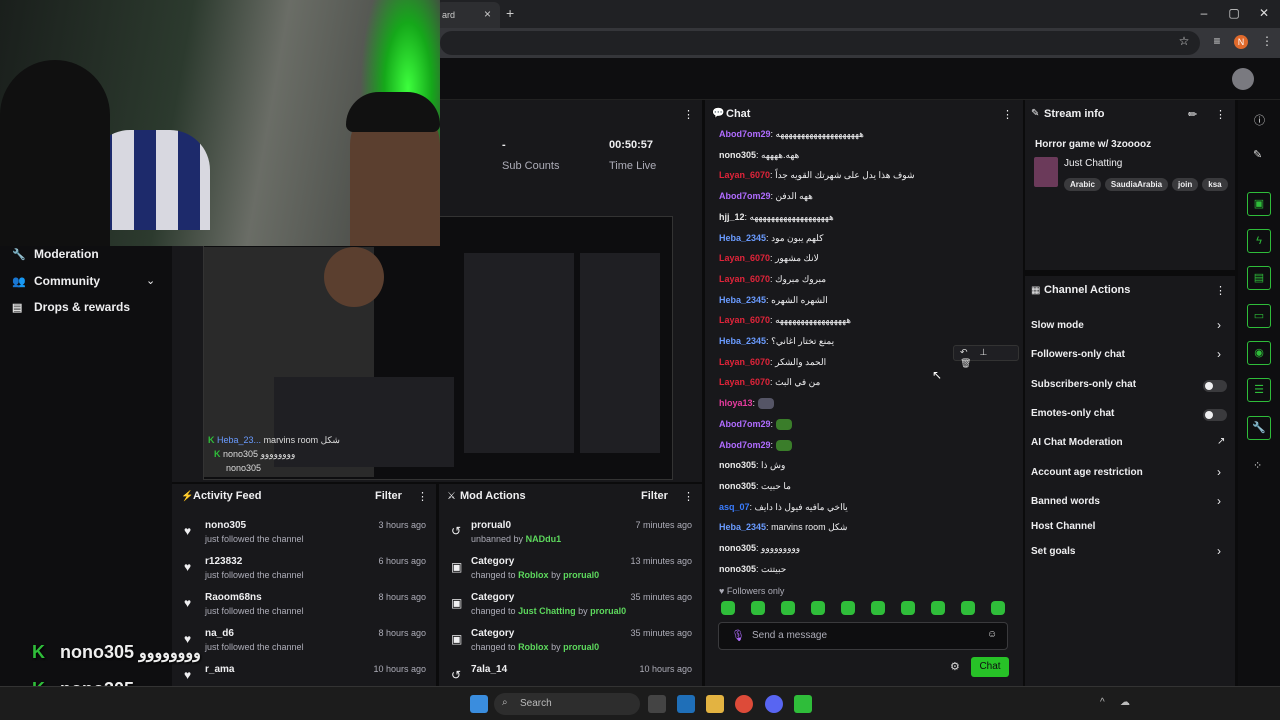 This screenshot has height=720, width=1280. What do you see at coordinates (1130, 416) in the screenshot?
I see `channel-action-row: Emotes-only chat` at bounding box center [1130, 416].